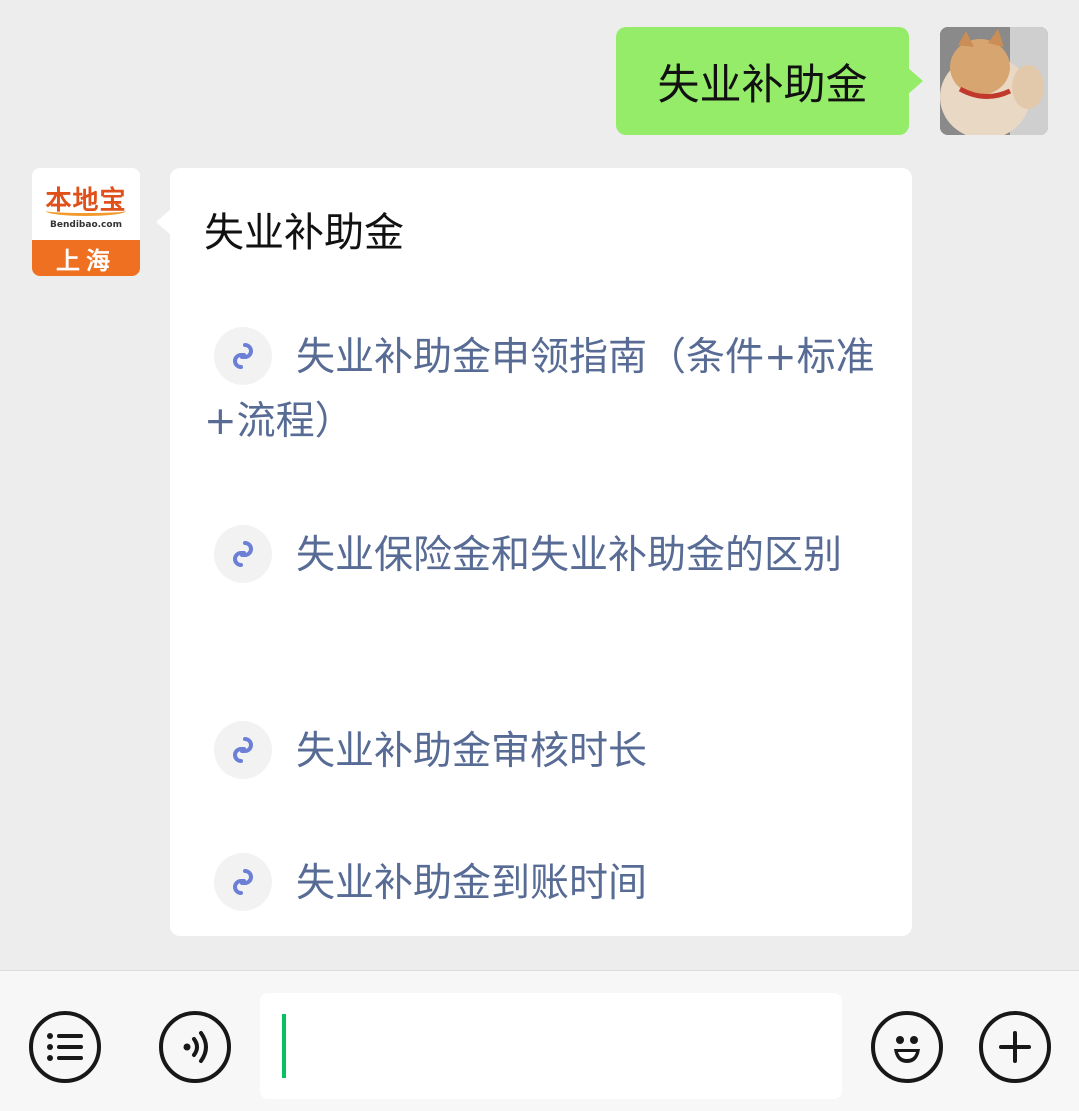 The image size is (1079, 1111). I want to click on message-input, so click(551, 1046).